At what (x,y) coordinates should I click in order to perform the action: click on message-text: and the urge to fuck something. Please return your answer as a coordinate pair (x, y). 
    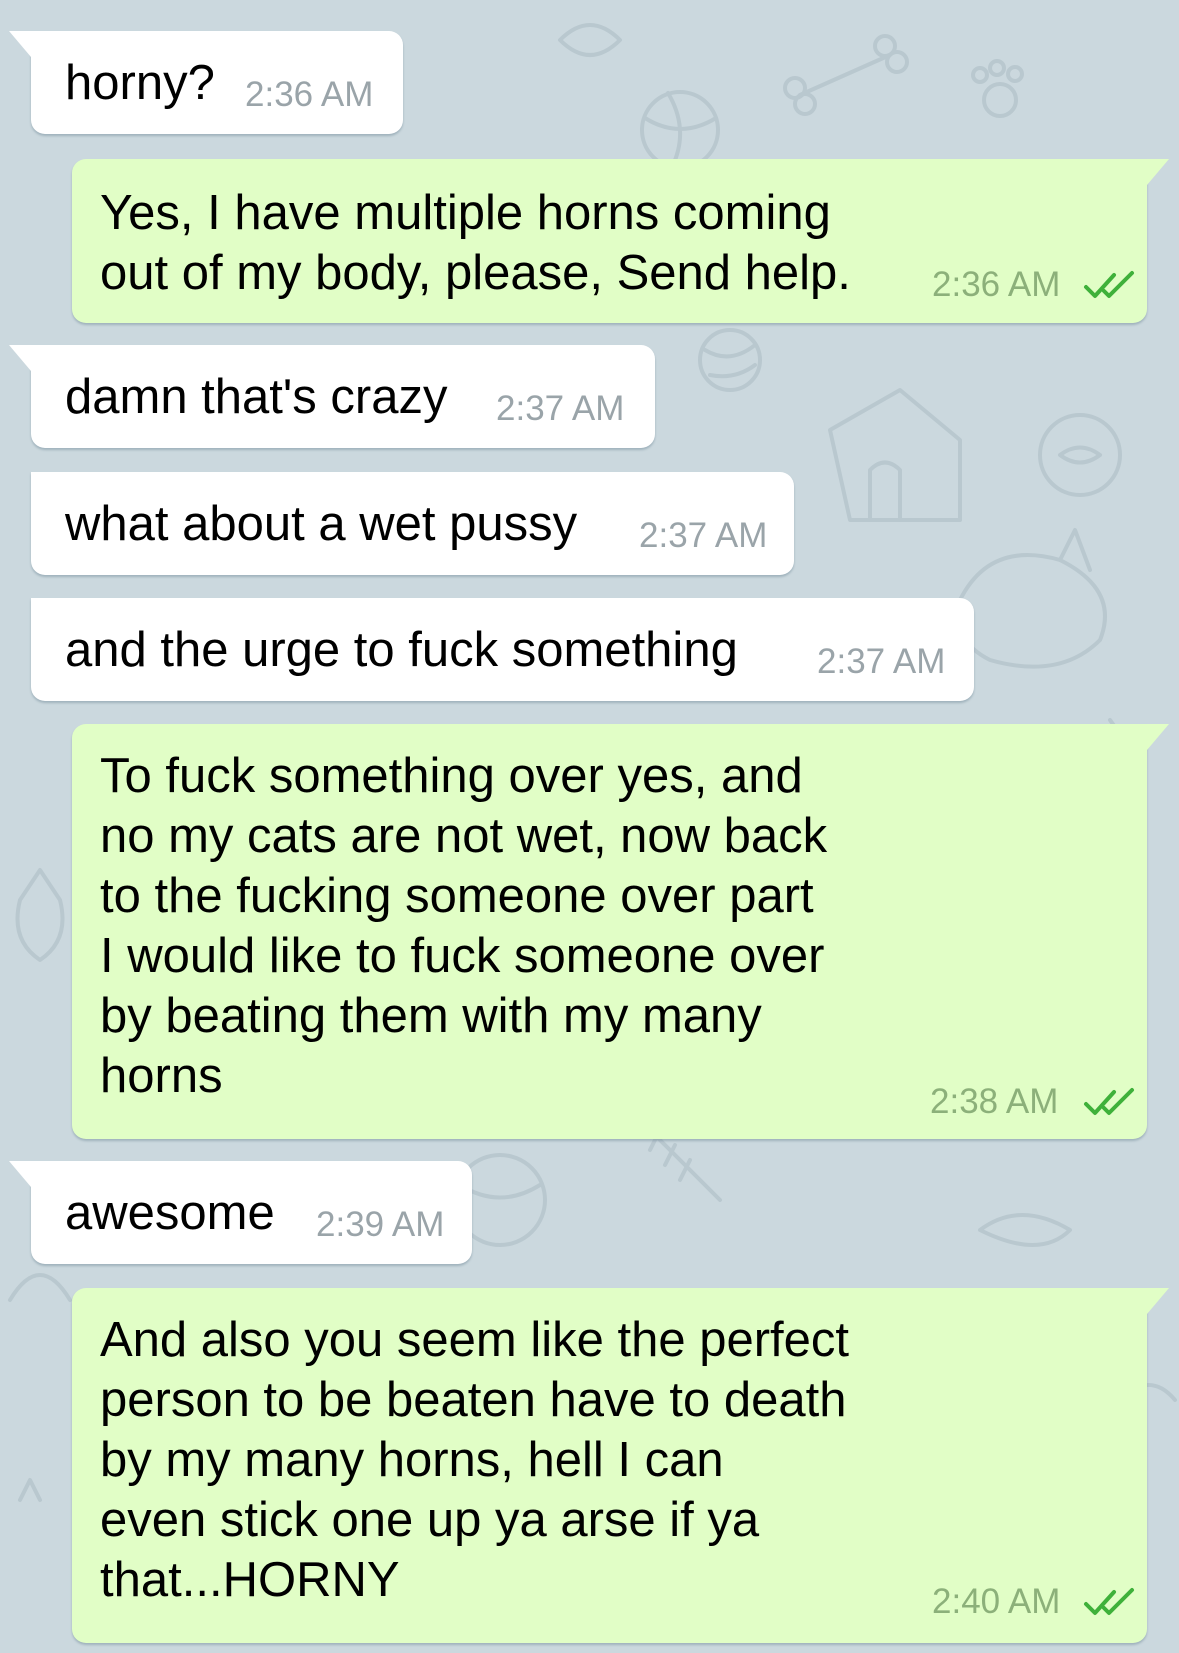
    Looking at the image, I should click on (401, 650).